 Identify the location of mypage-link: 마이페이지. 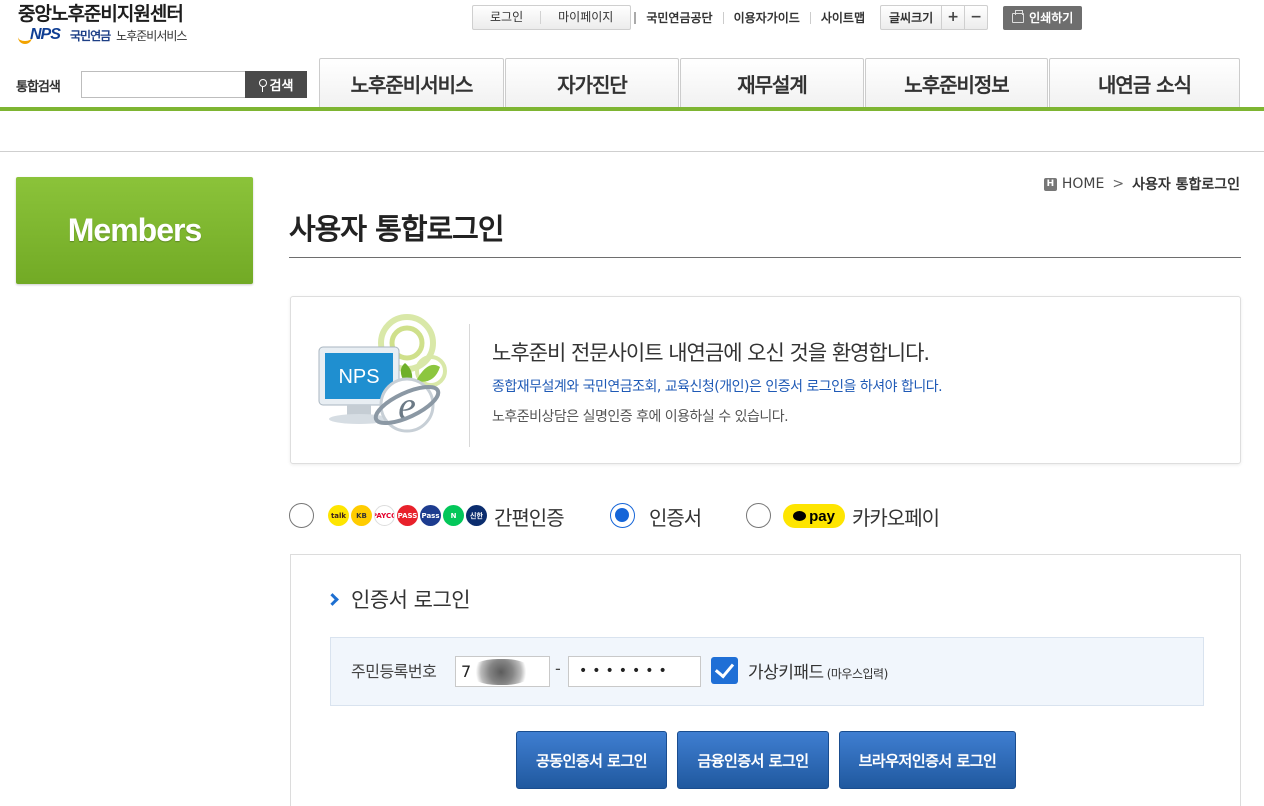
(585, 17).